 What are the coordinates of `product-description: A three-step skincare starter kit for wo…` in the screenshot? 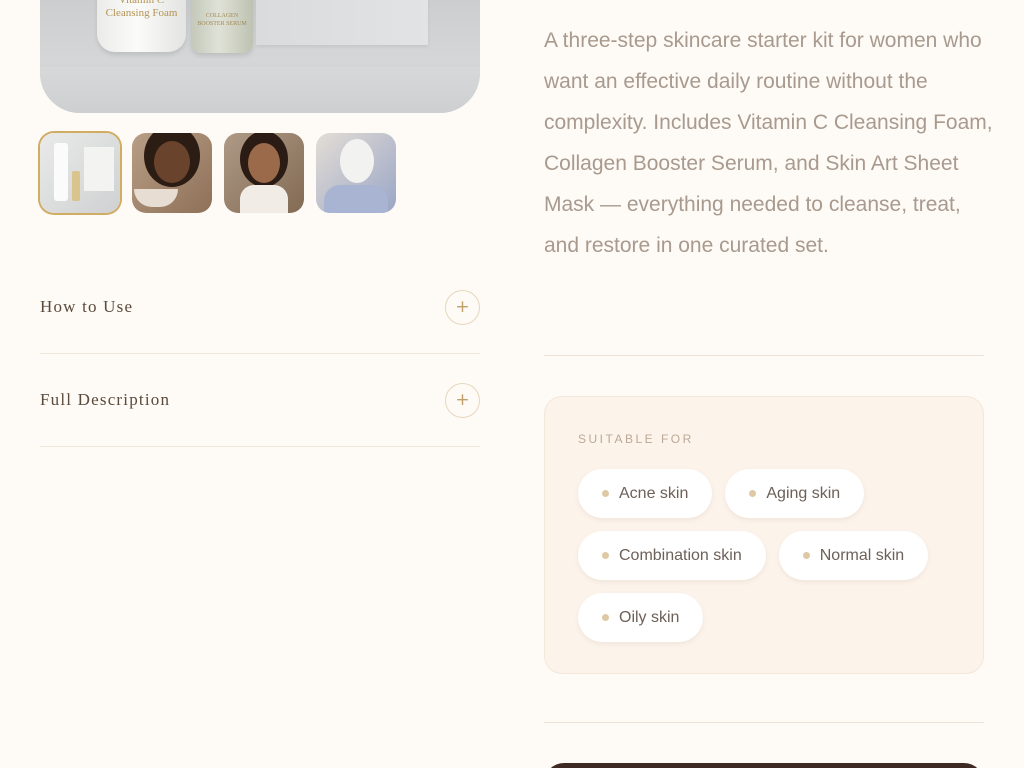 It's located at (768, 143).